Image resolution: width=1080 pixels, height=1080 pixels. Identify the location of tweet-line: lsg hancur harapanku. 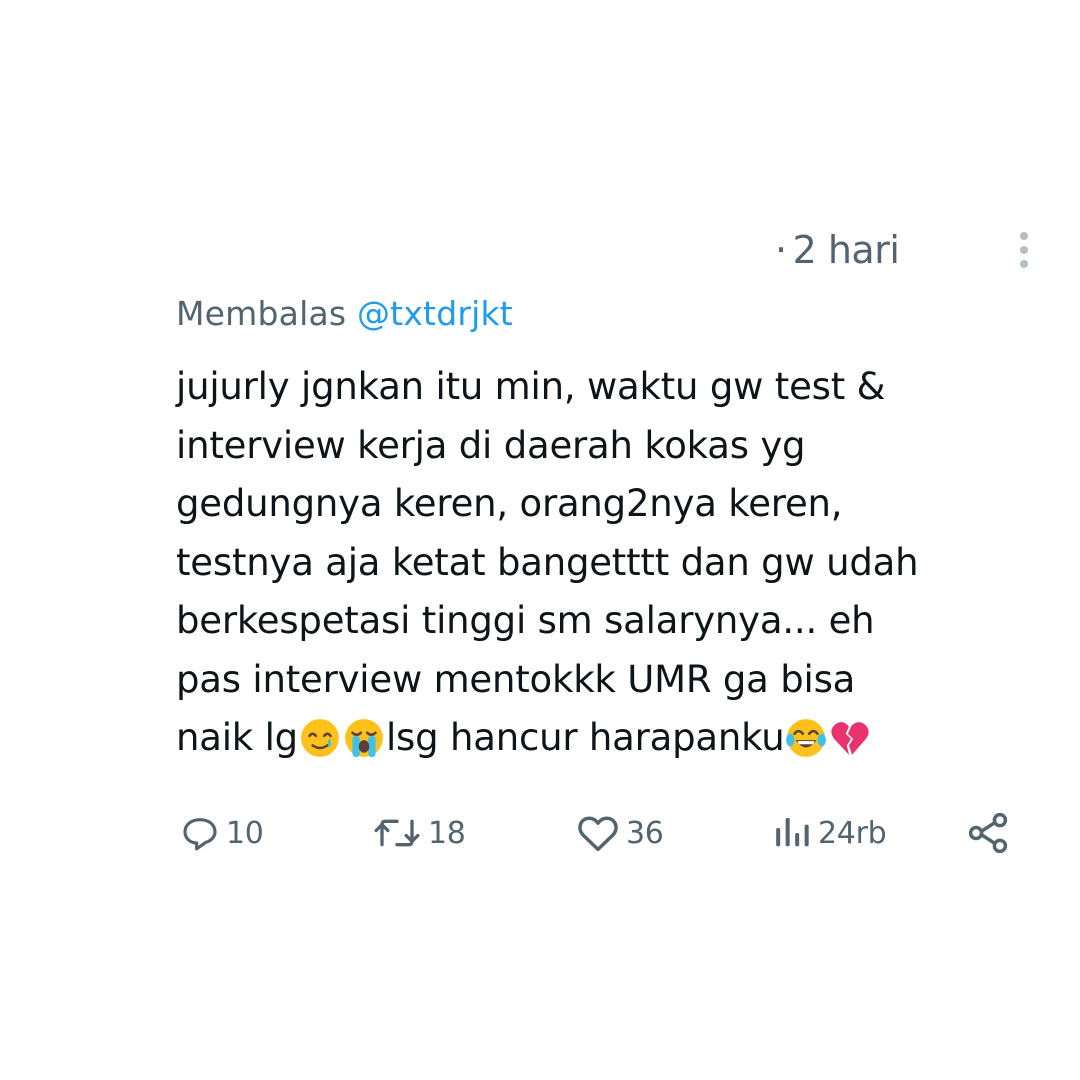
(585, 737).